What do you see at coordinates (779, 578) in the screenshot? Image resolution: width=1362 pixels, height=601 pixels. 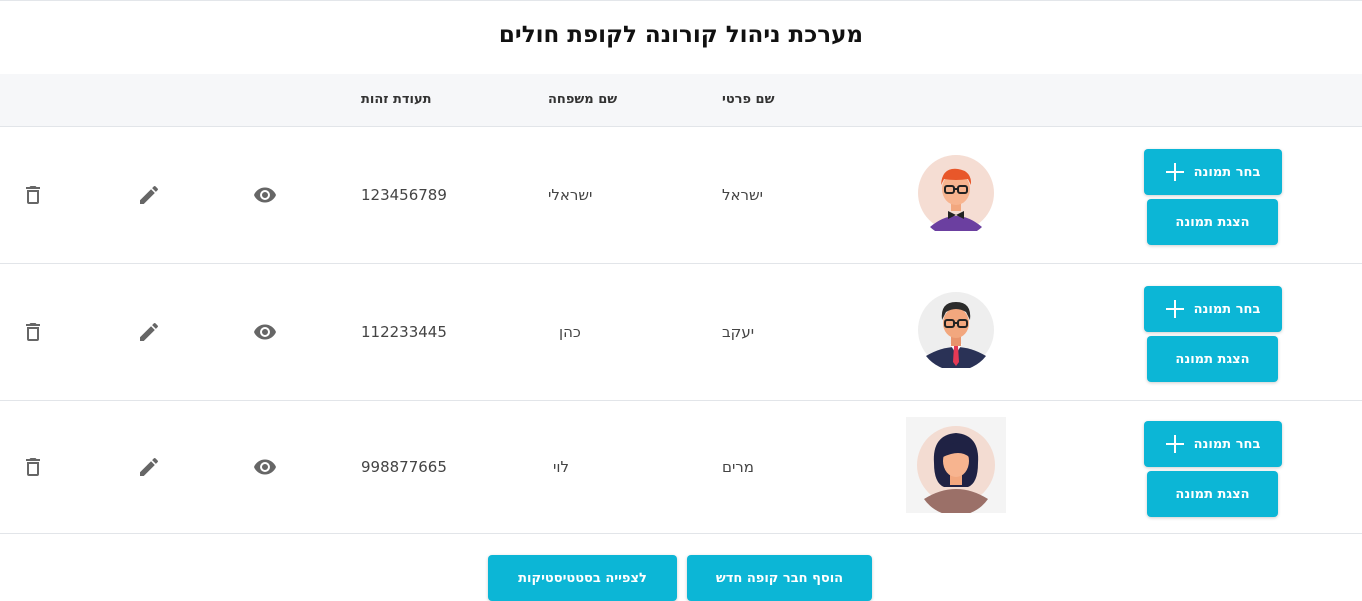 I see `add-member-button: הוסף חבר קופה חדש` at bounding box center [779, 578].